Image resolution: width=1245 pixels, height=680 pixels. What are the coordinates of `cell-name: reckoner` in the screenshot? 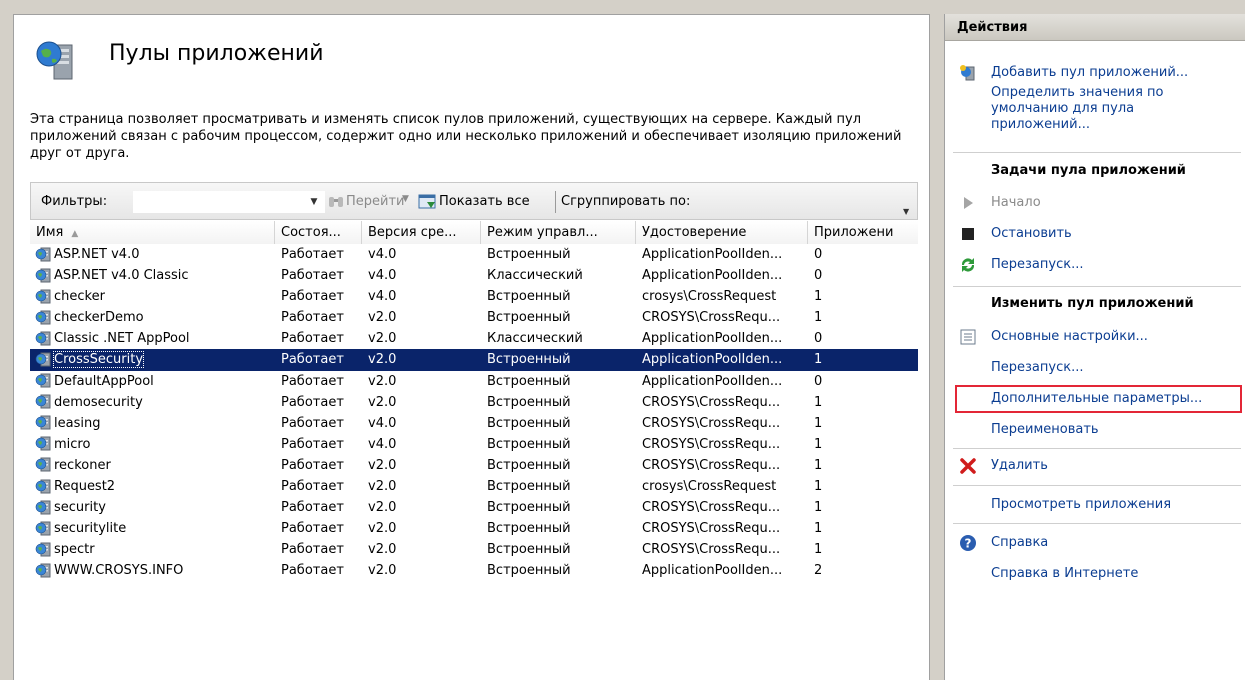 It's located at (152, 465).